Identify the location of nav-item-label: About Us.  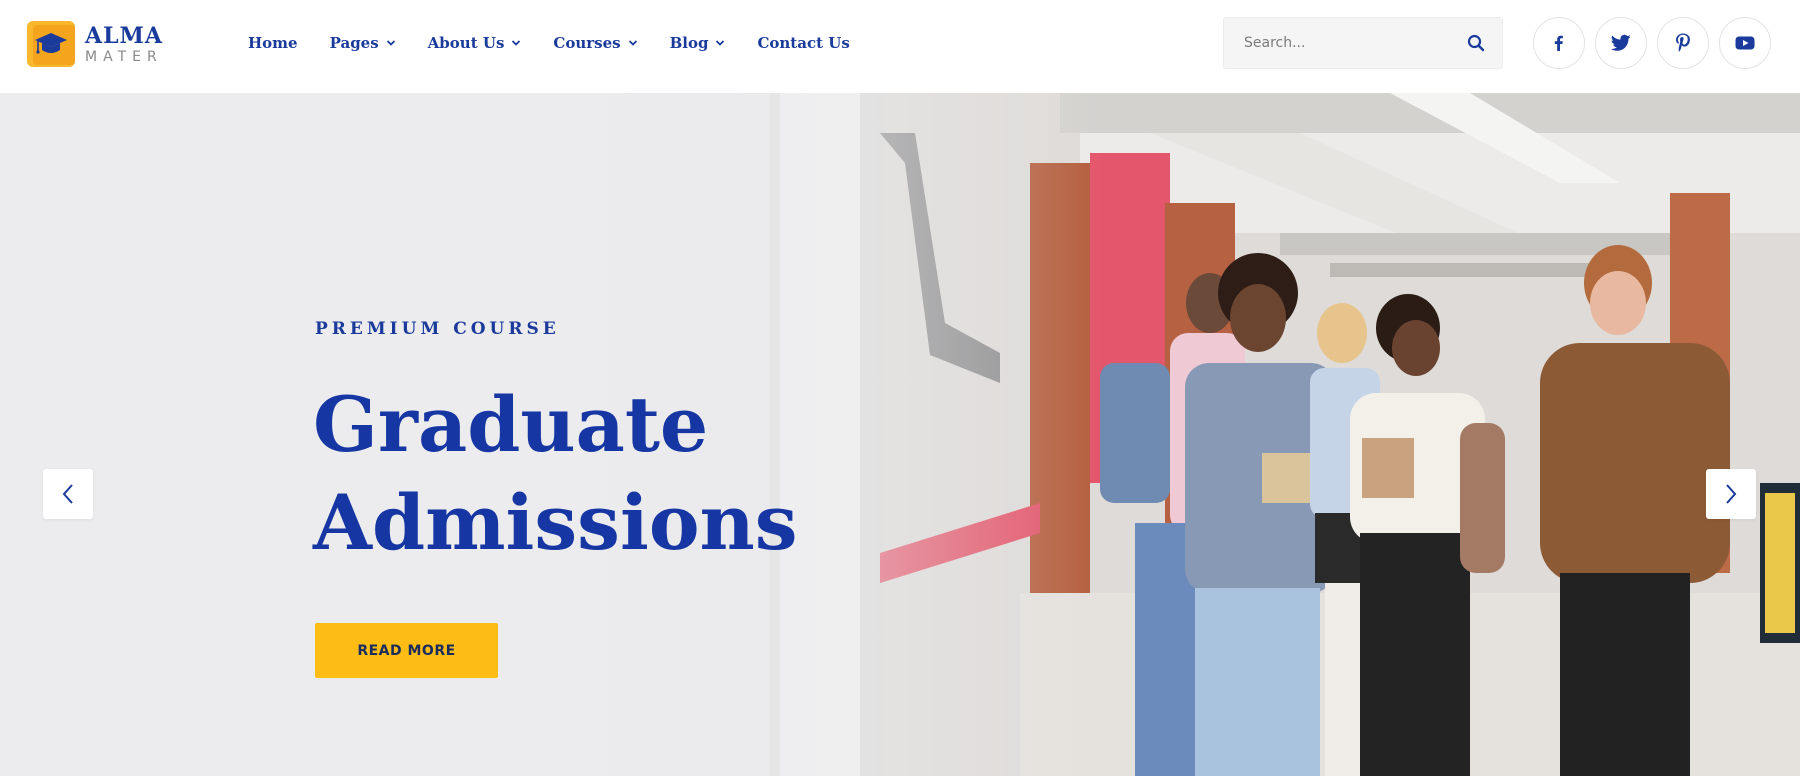
(466, 43).